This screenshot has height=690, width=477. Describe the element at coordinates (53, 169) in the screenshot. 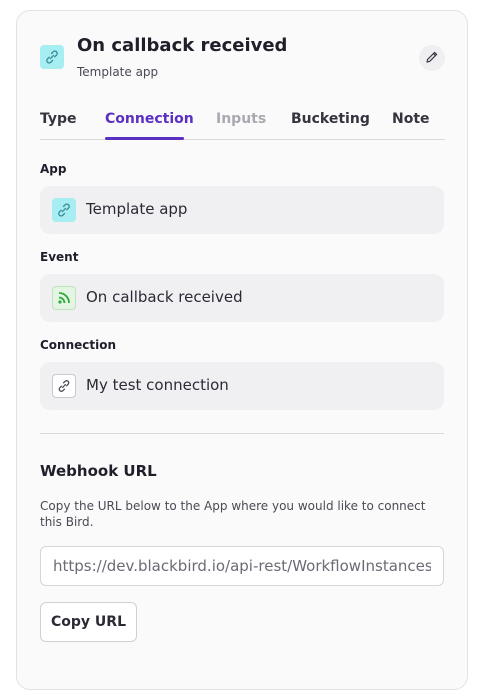

I see `app-label: App` at that location.